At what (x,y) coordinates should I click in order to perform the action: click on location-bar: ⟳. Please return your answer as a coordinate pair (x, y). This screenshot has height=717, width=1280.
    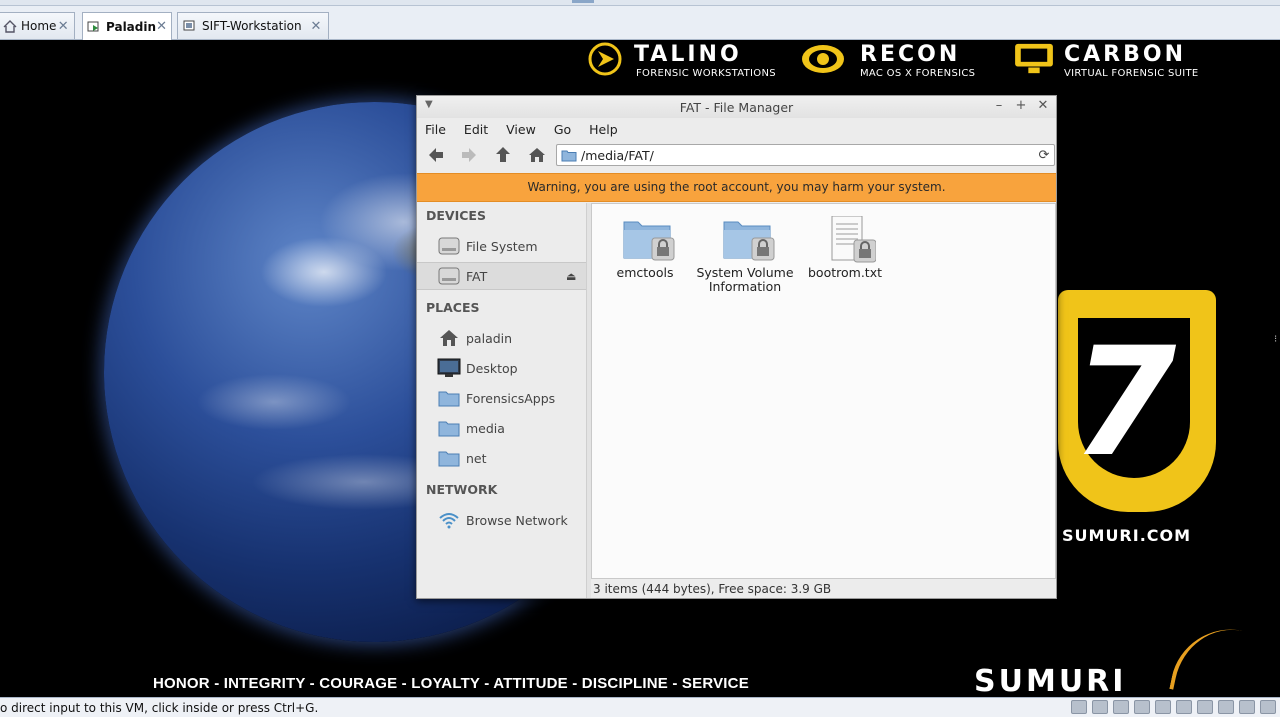
    Looking at the image, I should click on (805, 155).